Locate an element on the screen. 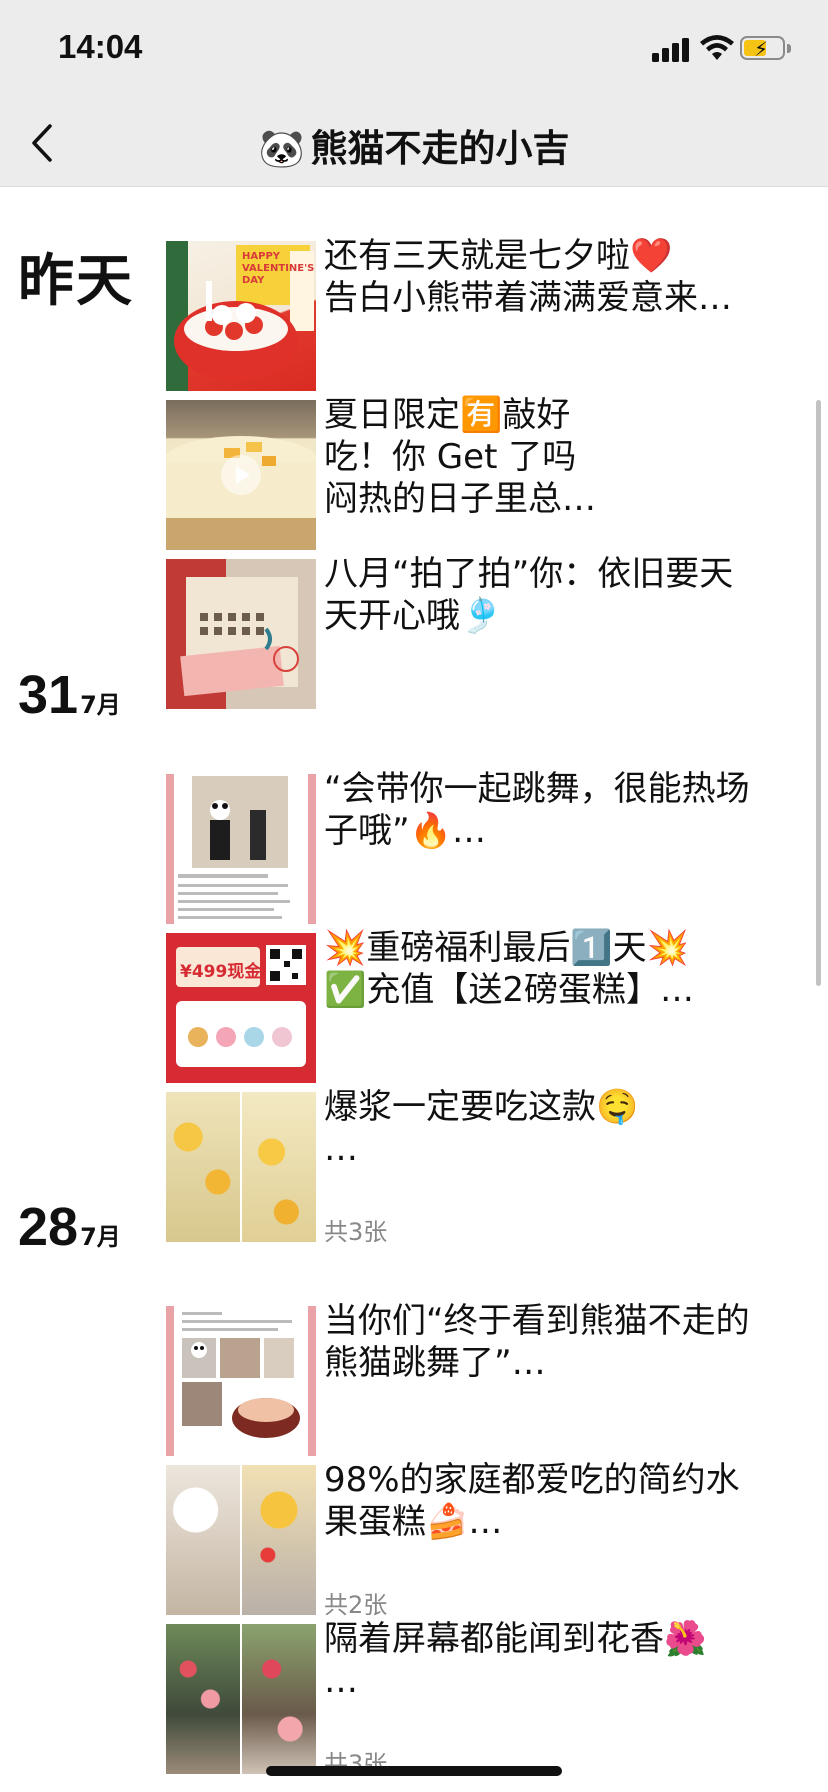 The image size is (828, 1792). page-title: 🐼 熊猫不走的小吉 is located at coordinates (414, 145).